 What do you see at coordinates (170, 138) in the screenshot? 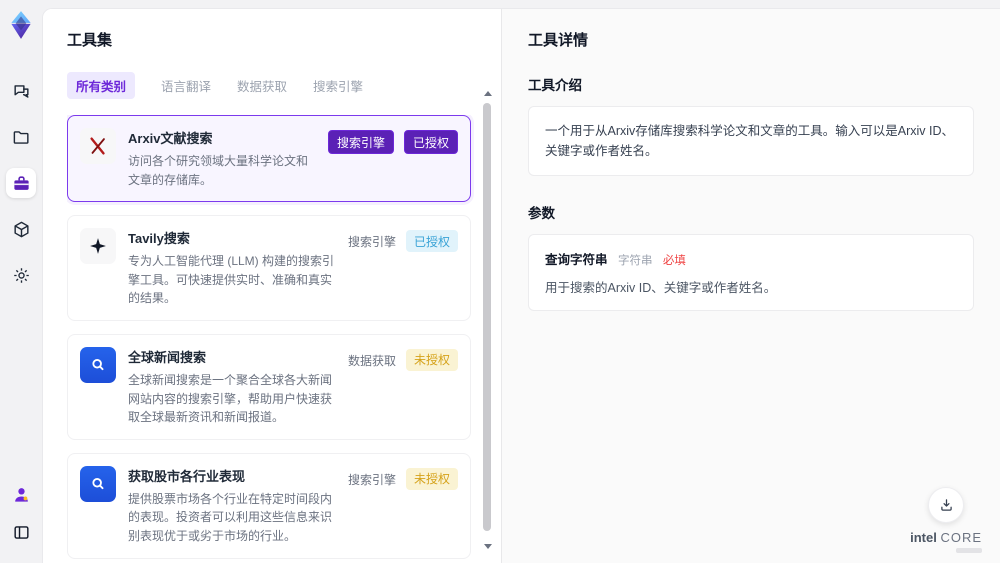
I see `tool-name: Arxiv文献搜索` at bounding box center [170, 138].